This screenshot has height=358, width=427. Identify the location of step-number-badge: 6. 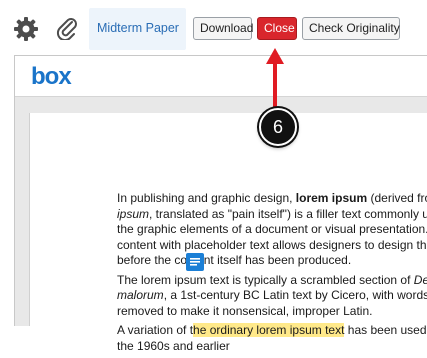
(278, 127).